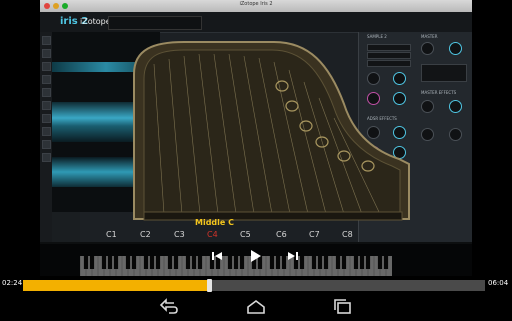 The image size is (512, 321). Describe the element at coordinates (347, 234) in the screenshot. I see `note-label: C8` at that location.